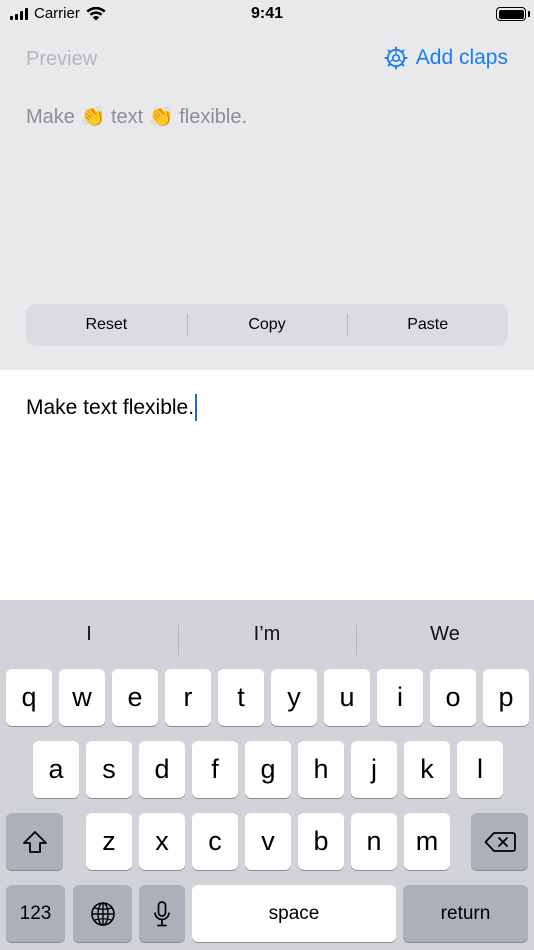 Image resolution: width=534 pixels, height=950 pixels. Describe the element at coordinates (400, 697) in the screenshot. I see `key-i: i` at that location.